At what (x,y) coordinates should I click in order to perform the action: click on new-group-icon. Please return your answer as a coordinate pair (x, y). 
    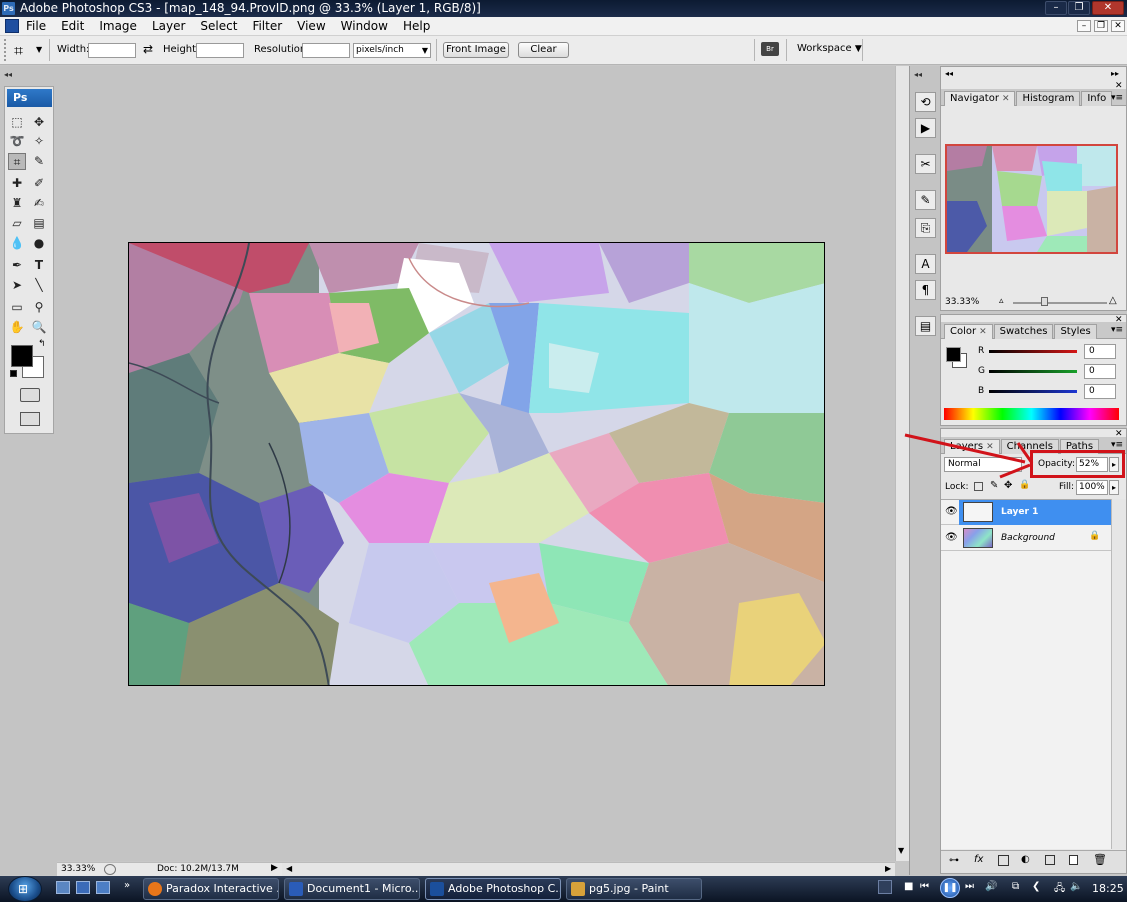
    Looking at the image, I should click on (1050, 860).